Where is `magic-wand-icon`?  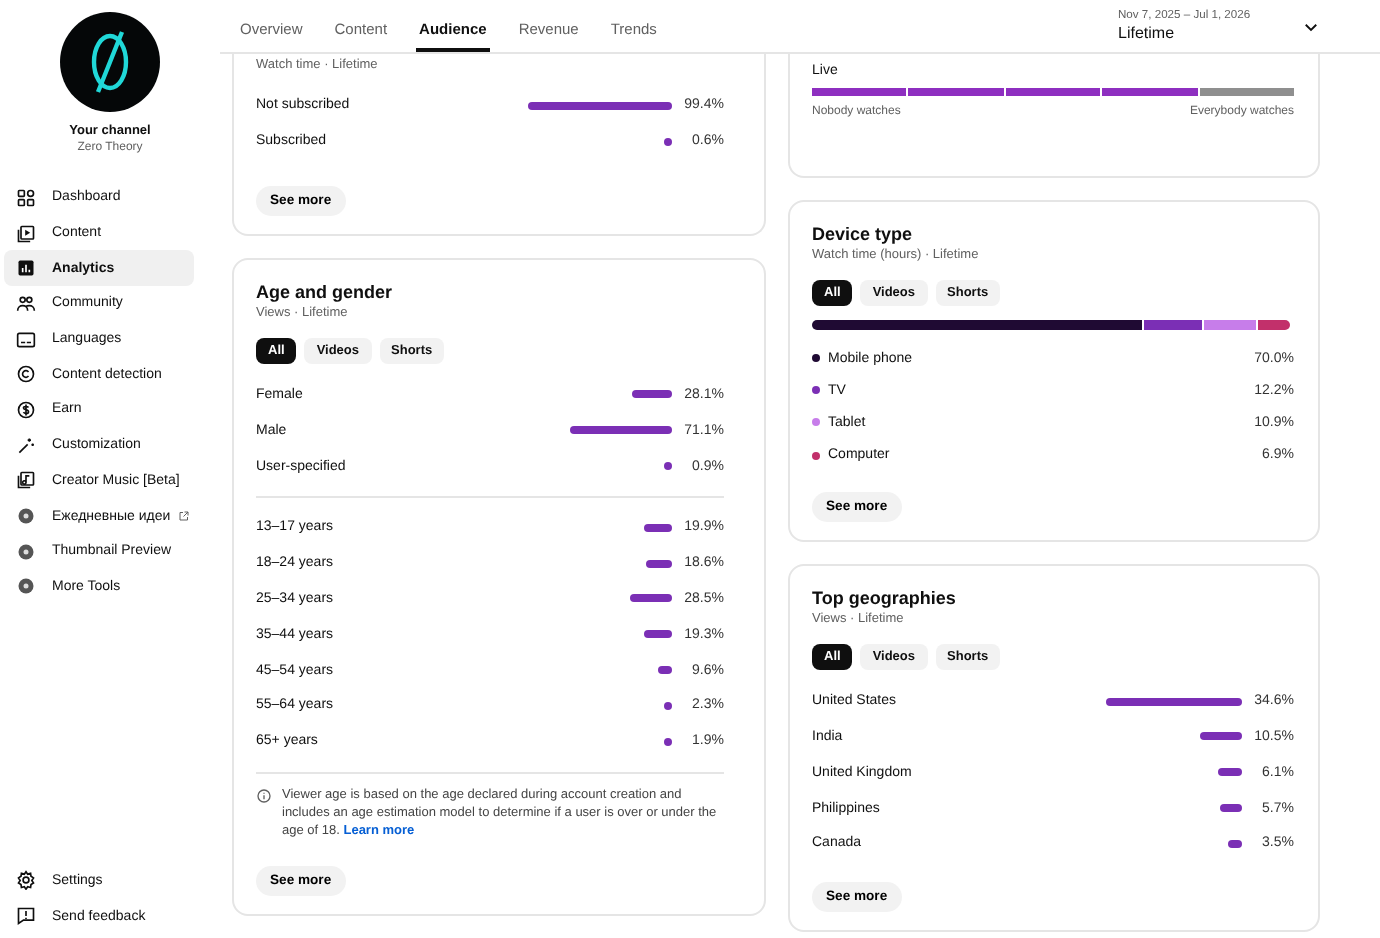 magic-wand-icon is located at coordinates (26, 445).